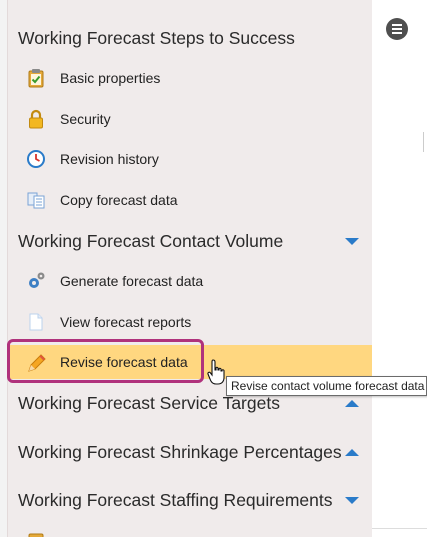 The height and width of the screenshot is (537, 427). I want to click on section-title: Working Forecast Contact Volume, so click(151, 240).